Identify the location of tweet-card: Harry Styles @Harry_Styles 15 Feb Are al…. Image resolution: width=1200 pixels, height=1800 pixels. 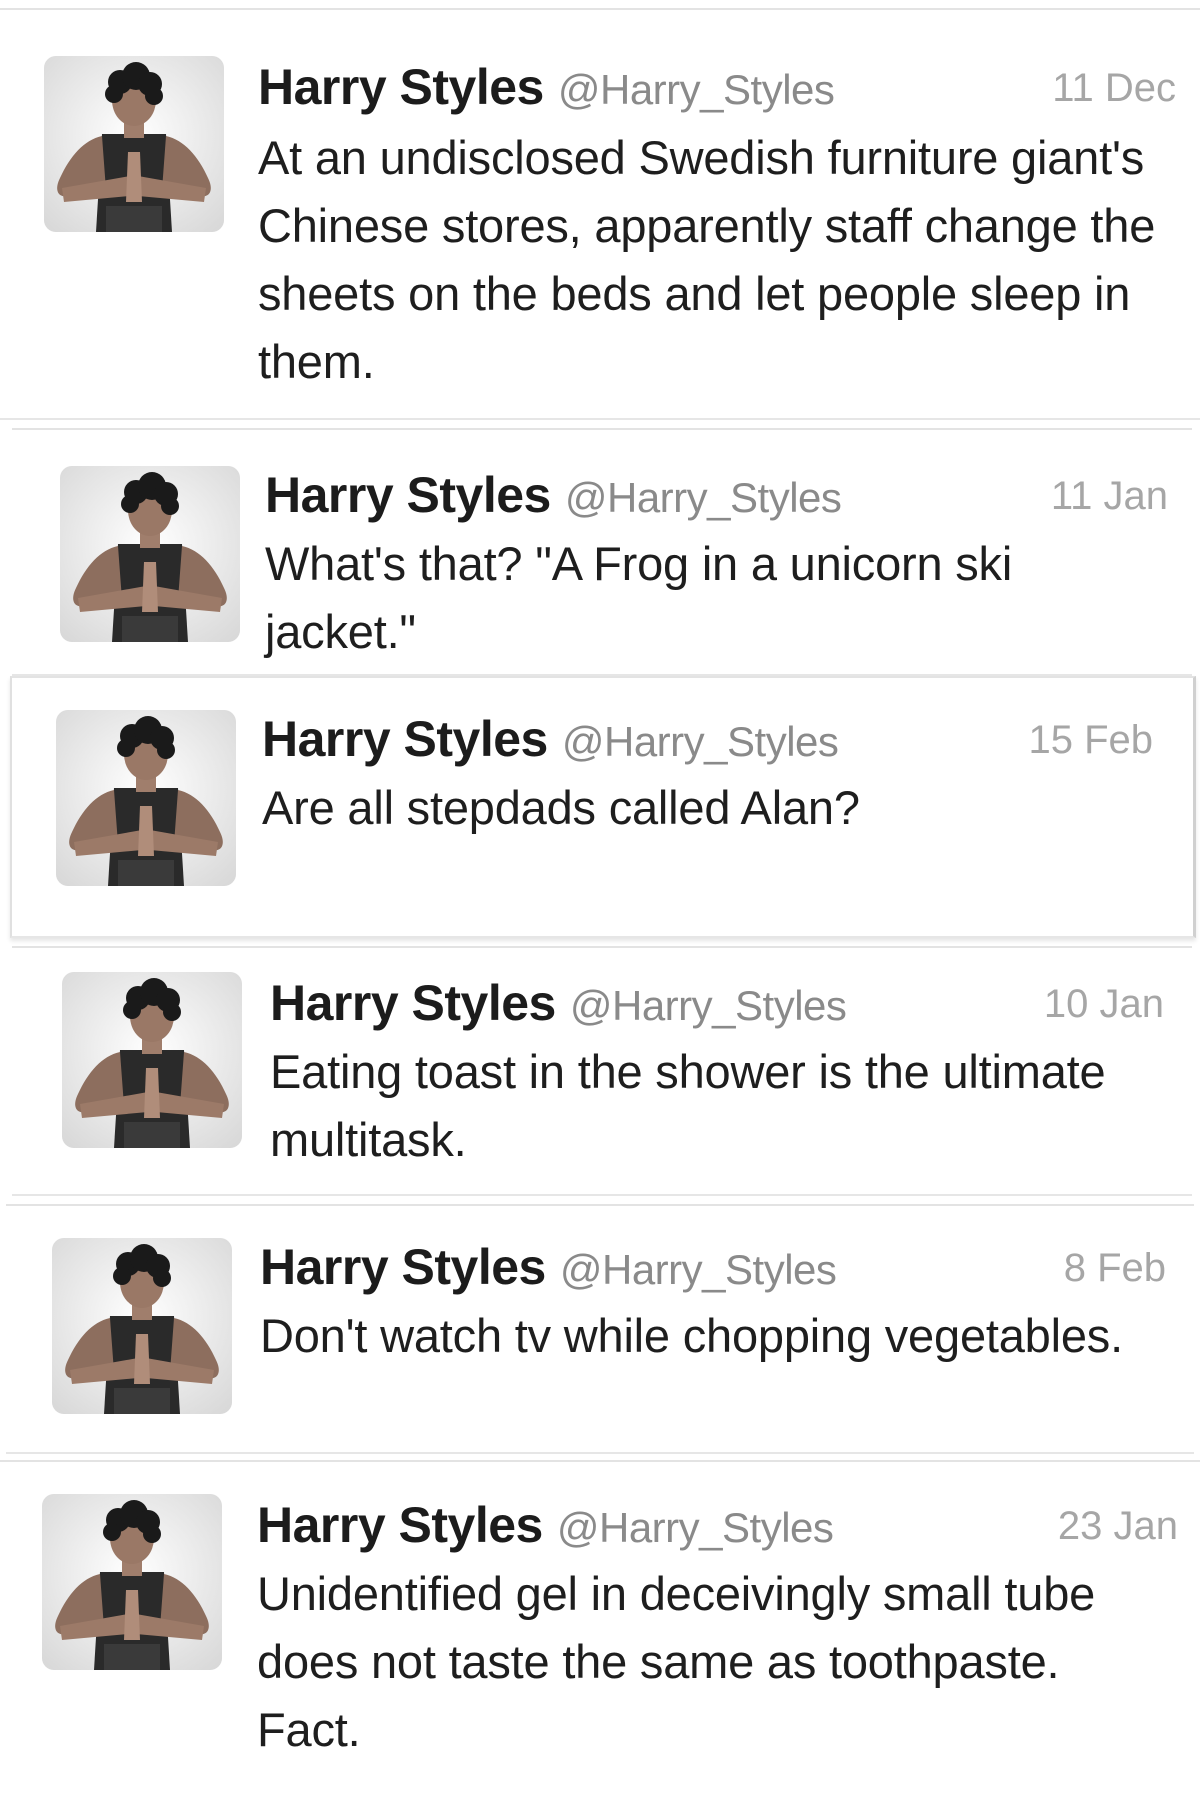
(603, 807).